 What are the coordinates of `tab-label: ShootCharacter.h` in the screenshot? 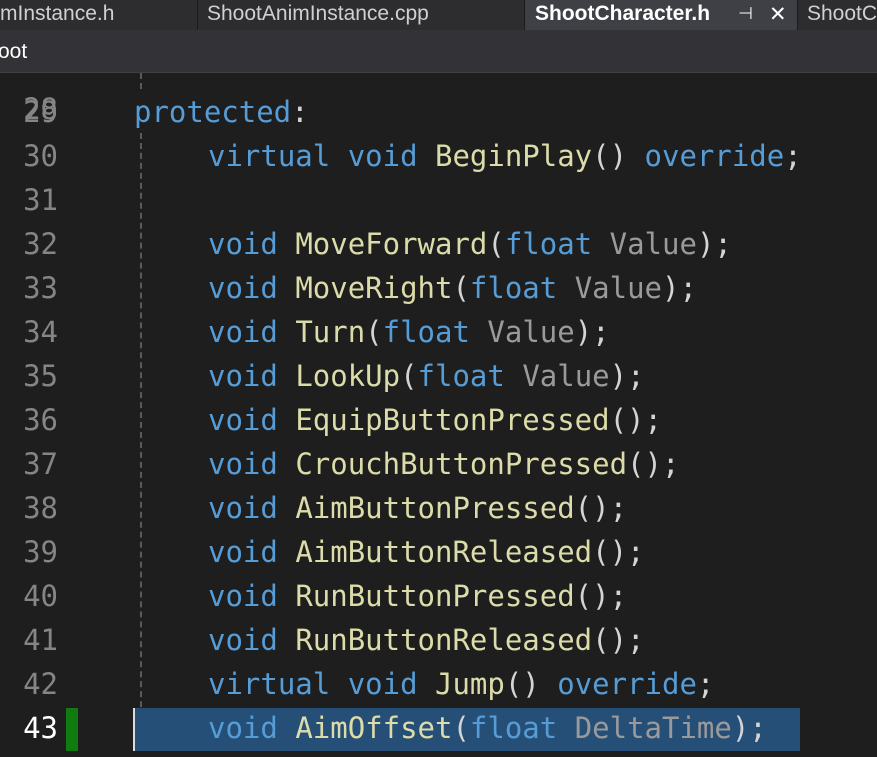 It's located at (623, 13).